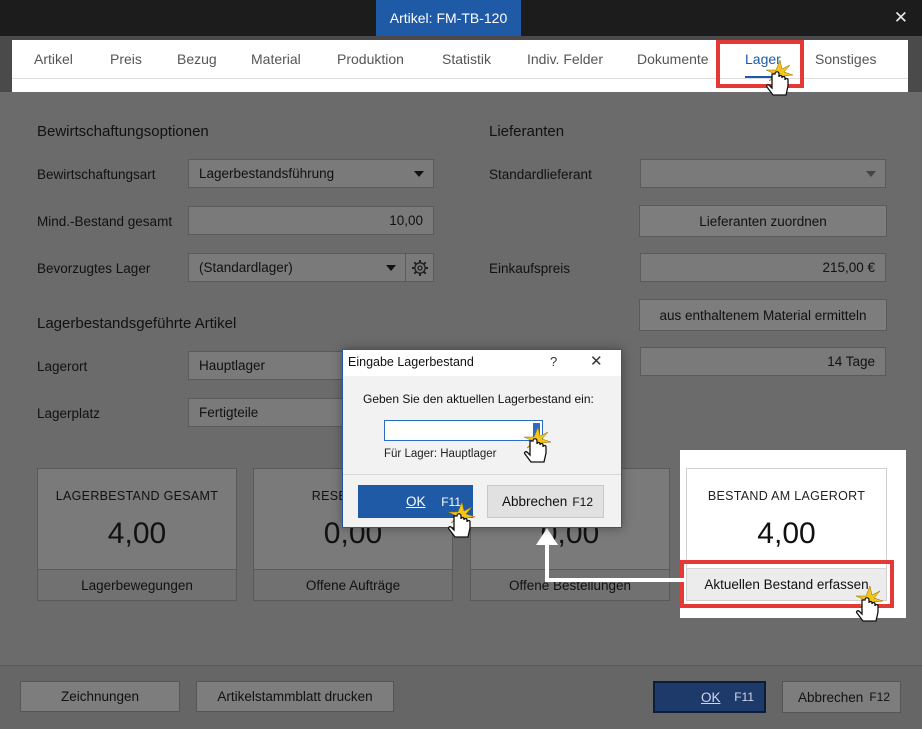  Describe the element at coordinates (540, 174) in the screenshot. I see `label-standardlieferant: Standardlieferant` at that location.